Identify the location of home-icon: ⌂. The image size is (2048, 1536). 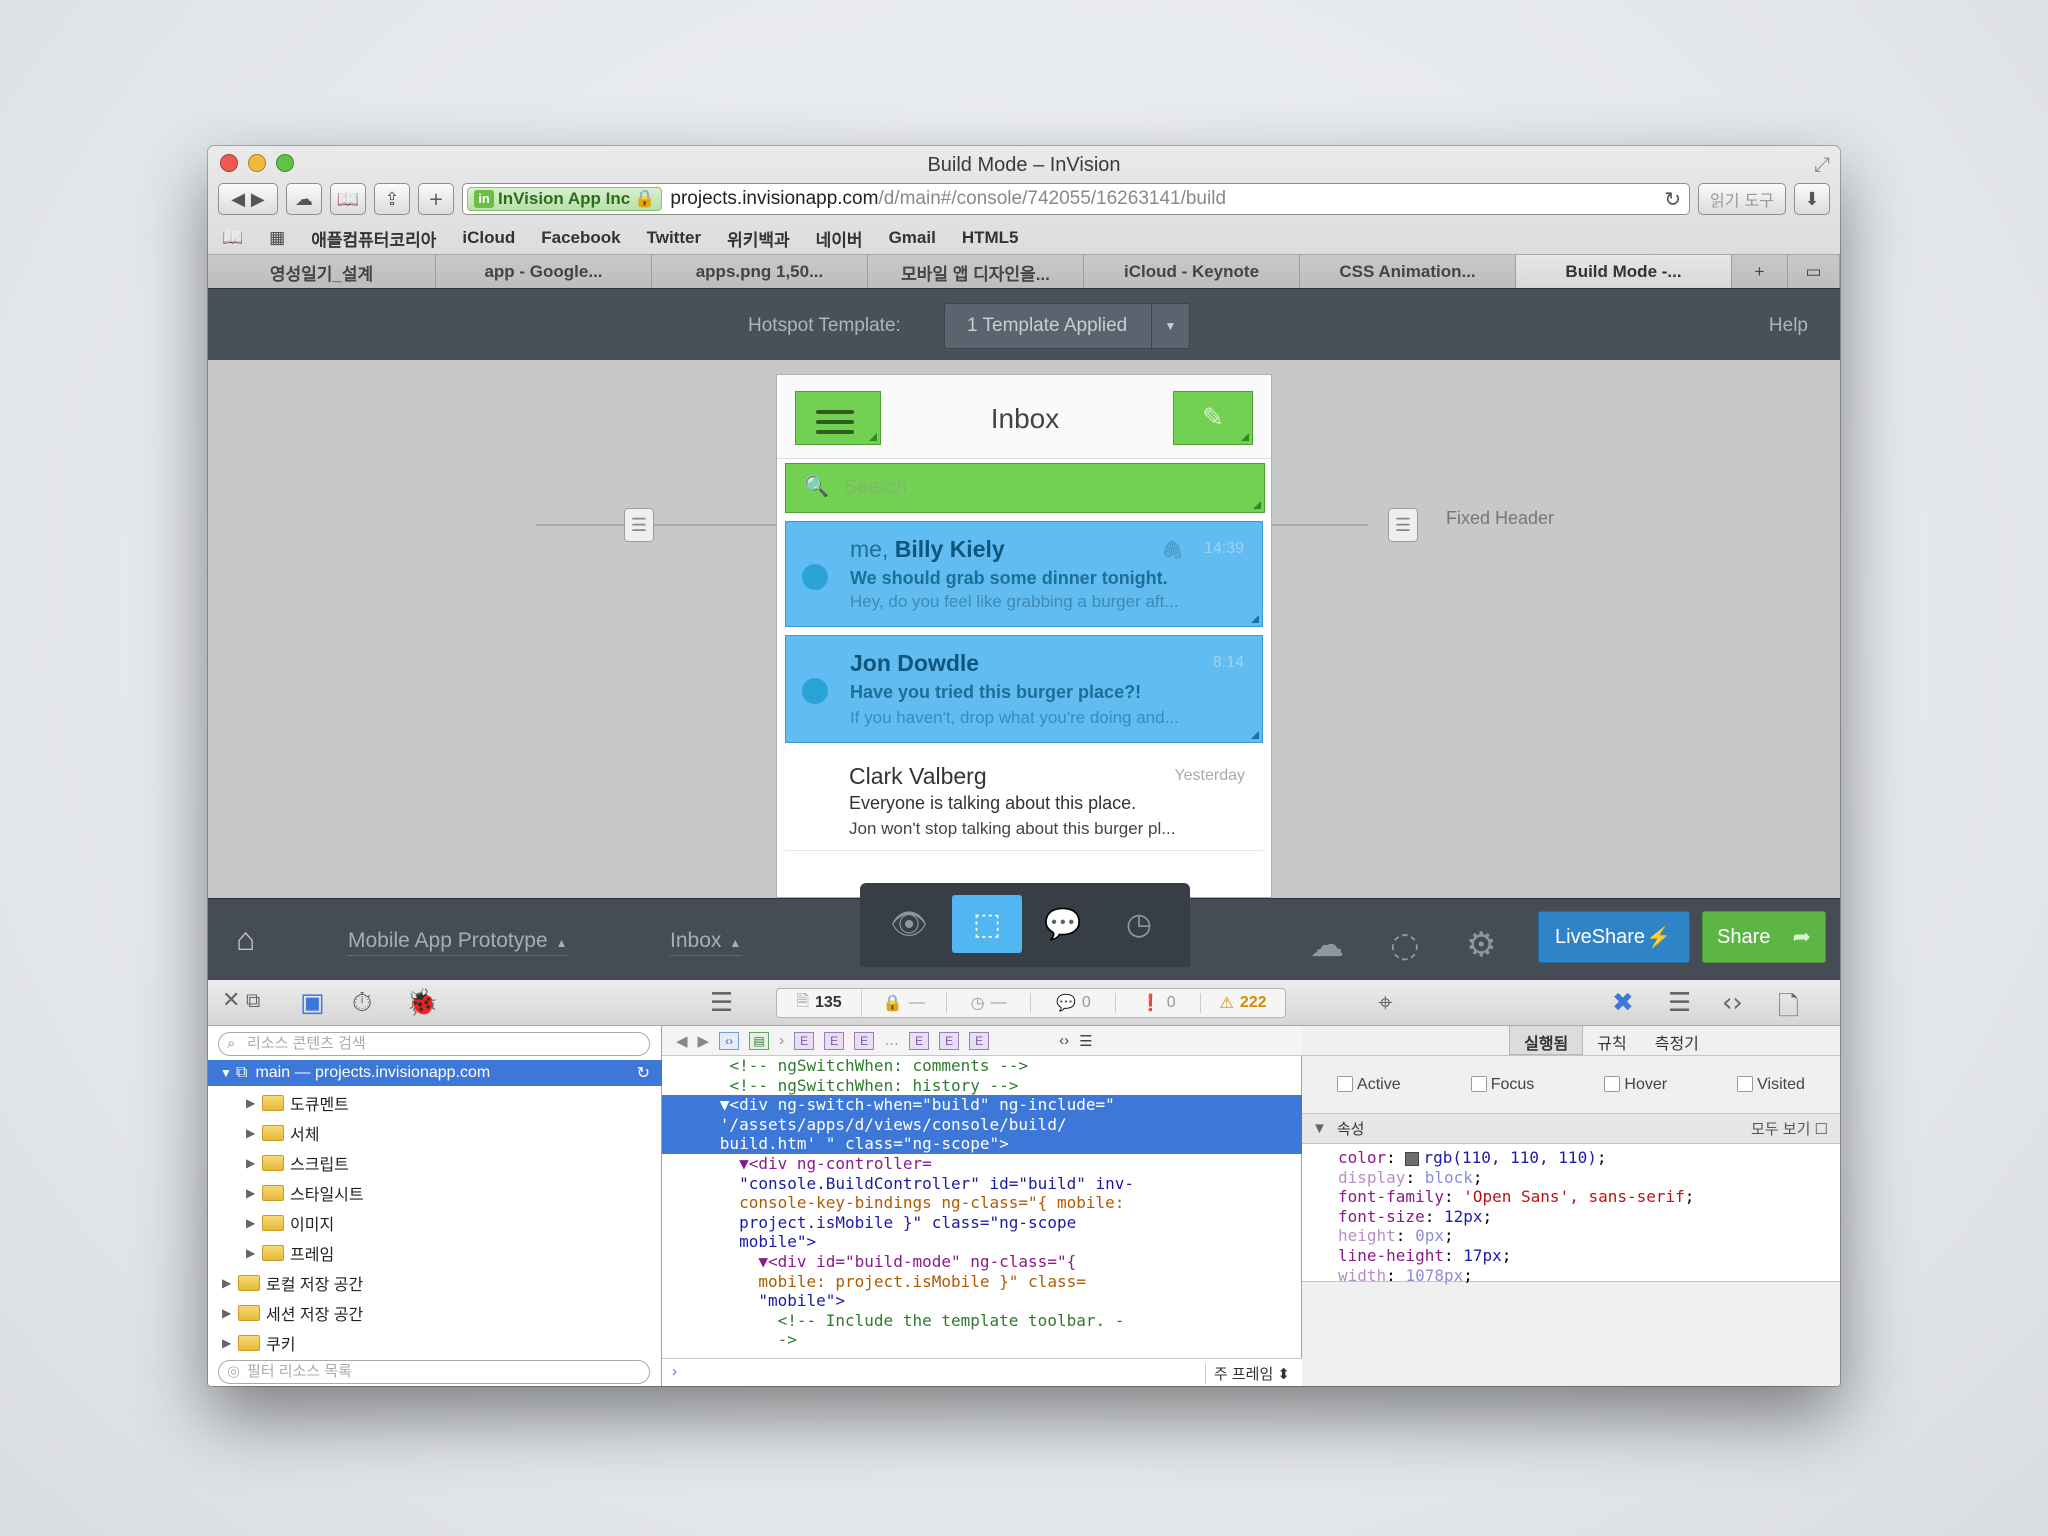
(245, 939).